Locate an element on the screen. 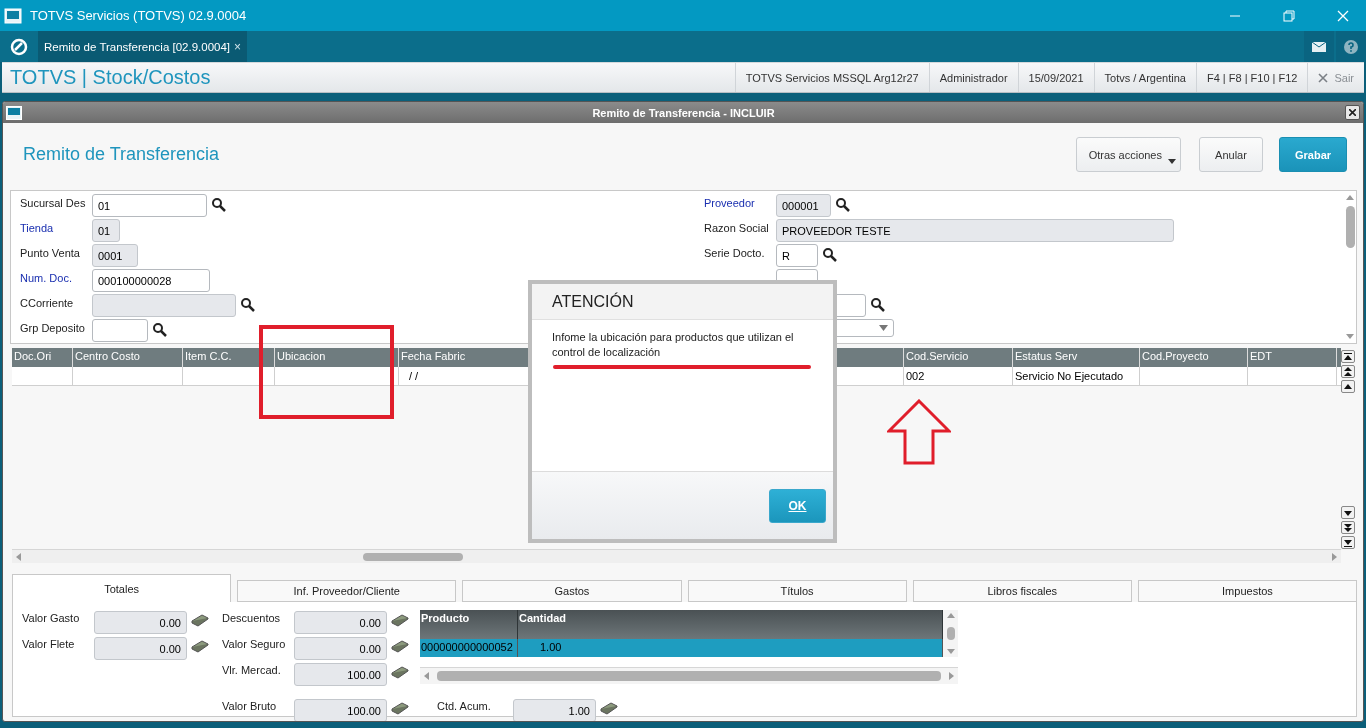  field-label: Valor Bruto is located at coordinates (250, 705).